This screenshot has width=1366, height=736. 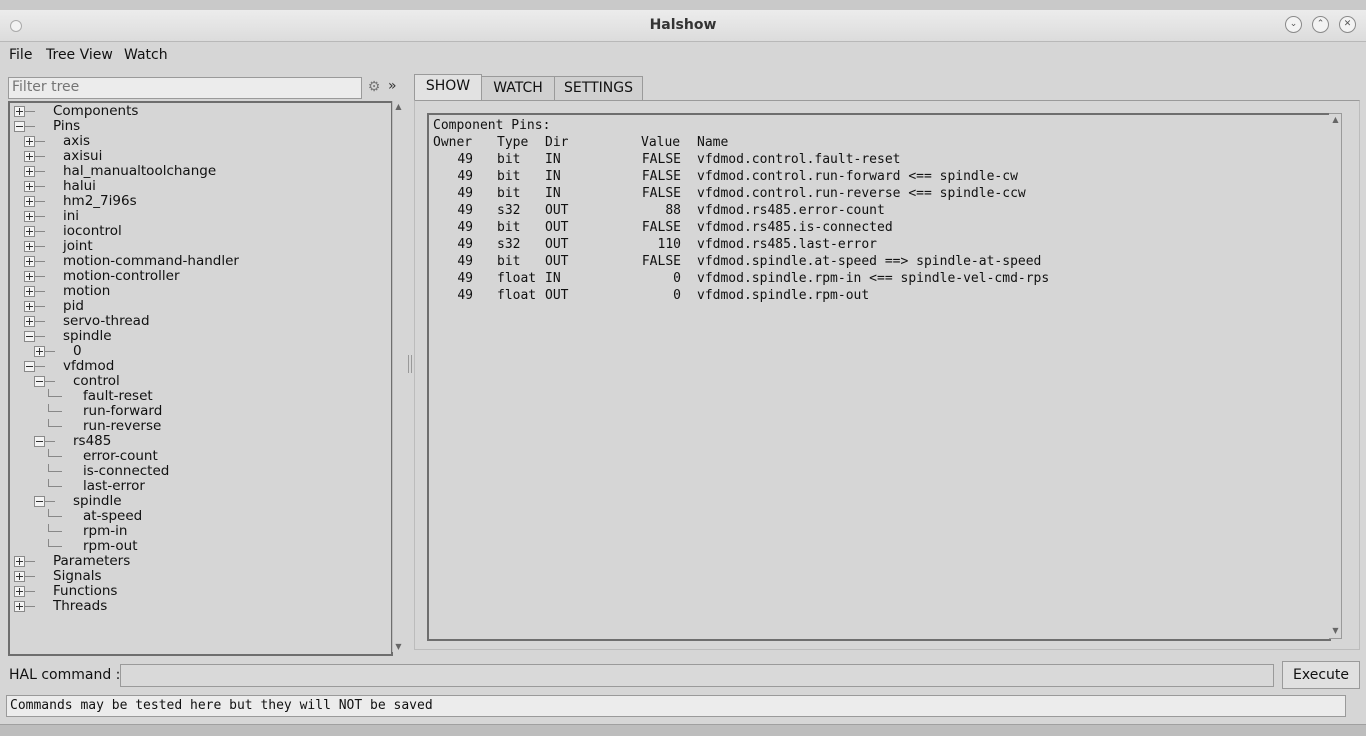 What do you see at coordinates (199, 471) in the screenshot?
I see `tree-item: is-connected` at bounding box center [199, 471].